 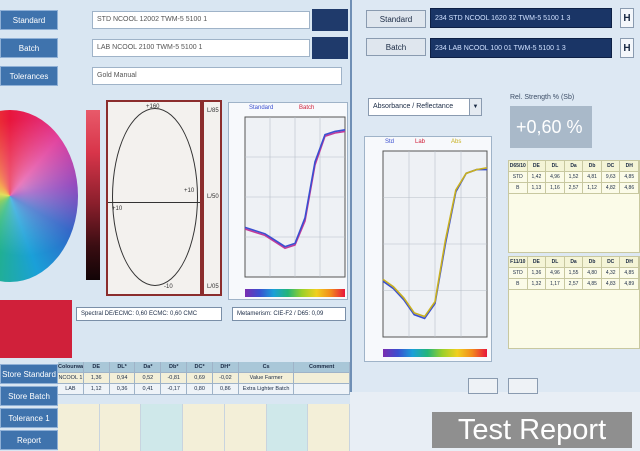 What do you see at coordinates (217, 76) in the screenshot?
I see `tolerances-field: Gold Manual` at bounding box center [217, 76].